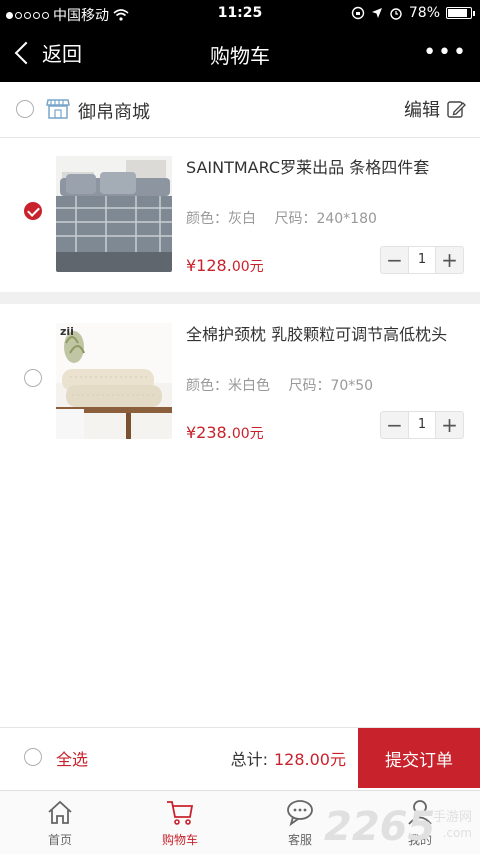 This screenshot has width=480, height=854. What do you see at coordinates (72, 758) in the screenshot?
I see `select-all-label: 全选` at bounding box center [72, 758].